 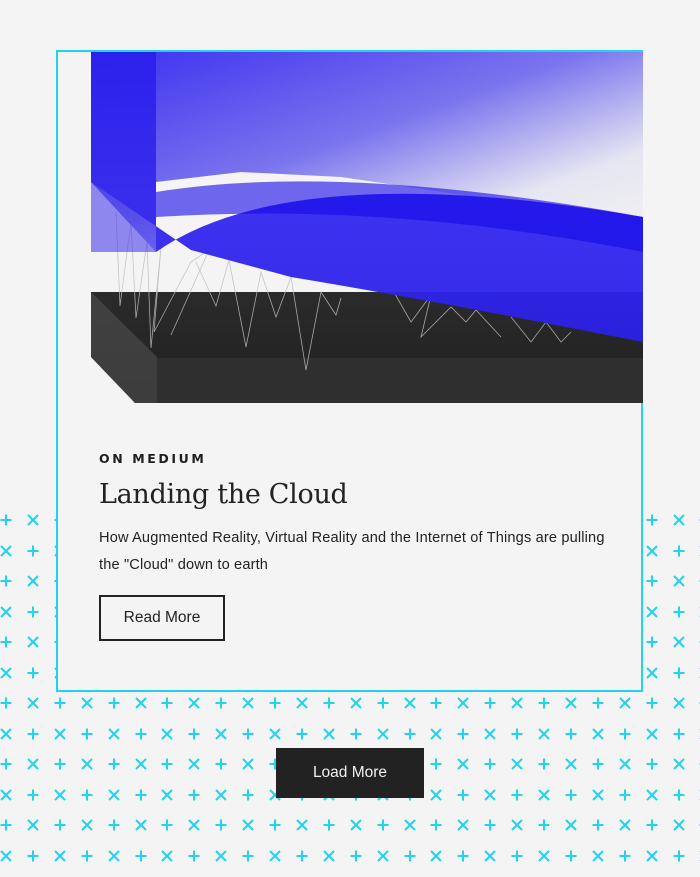 I want to click on read-more-button: Read More, so click(x=162, y=618).